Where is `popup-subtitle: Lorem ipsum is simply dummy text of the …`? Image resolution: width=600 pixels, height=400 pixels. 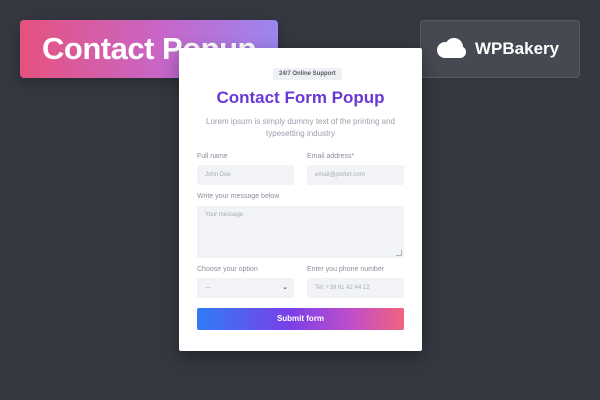 popup-subtitle: Lorem ipsum is simply dummy text of the … is located at coordinates (300, 127).